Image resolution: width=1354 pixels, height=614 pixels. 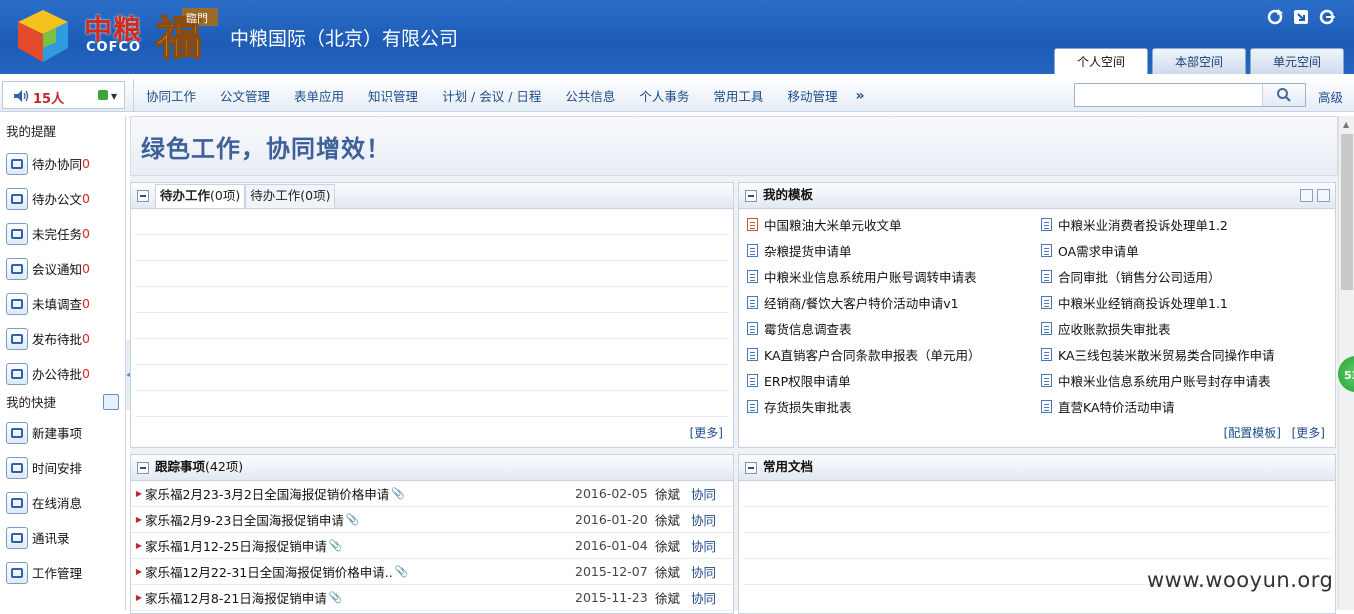 I want to click on template-item: ERP权限申请单, so click(x=799, y=380).